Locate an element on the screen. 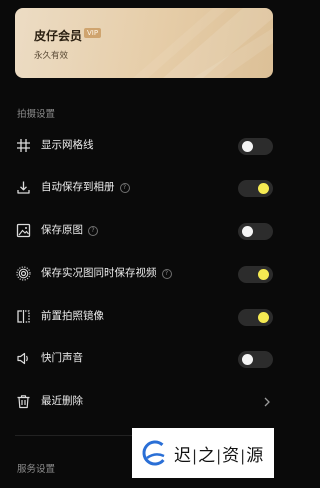 The height and width of the screenshot is (488, 320). live-photo-icon is located at coordinates (23, 273).